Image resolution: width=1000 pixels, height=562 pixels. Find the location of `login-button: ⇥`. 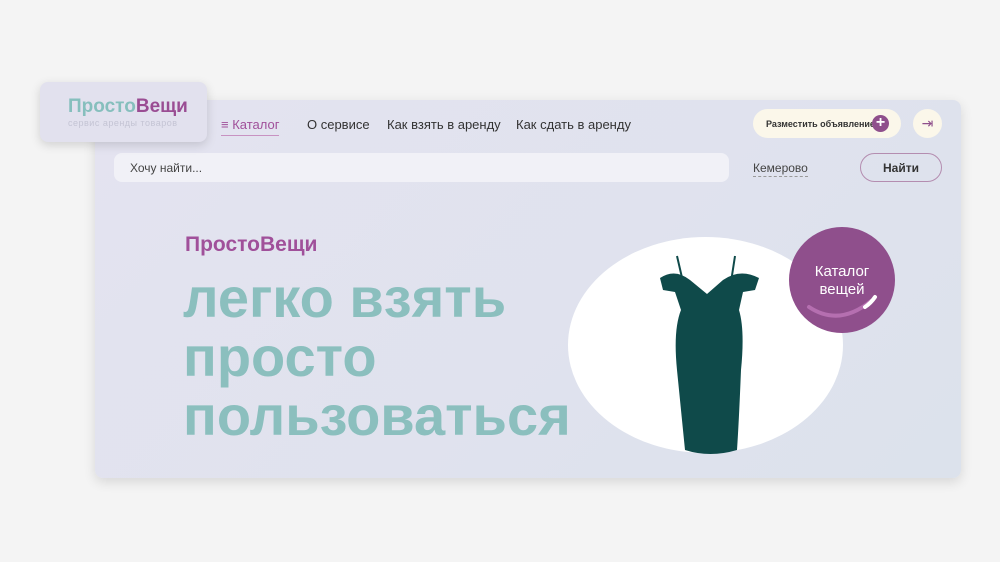

login-button: ⇥ is located at coordinates (927, 123).